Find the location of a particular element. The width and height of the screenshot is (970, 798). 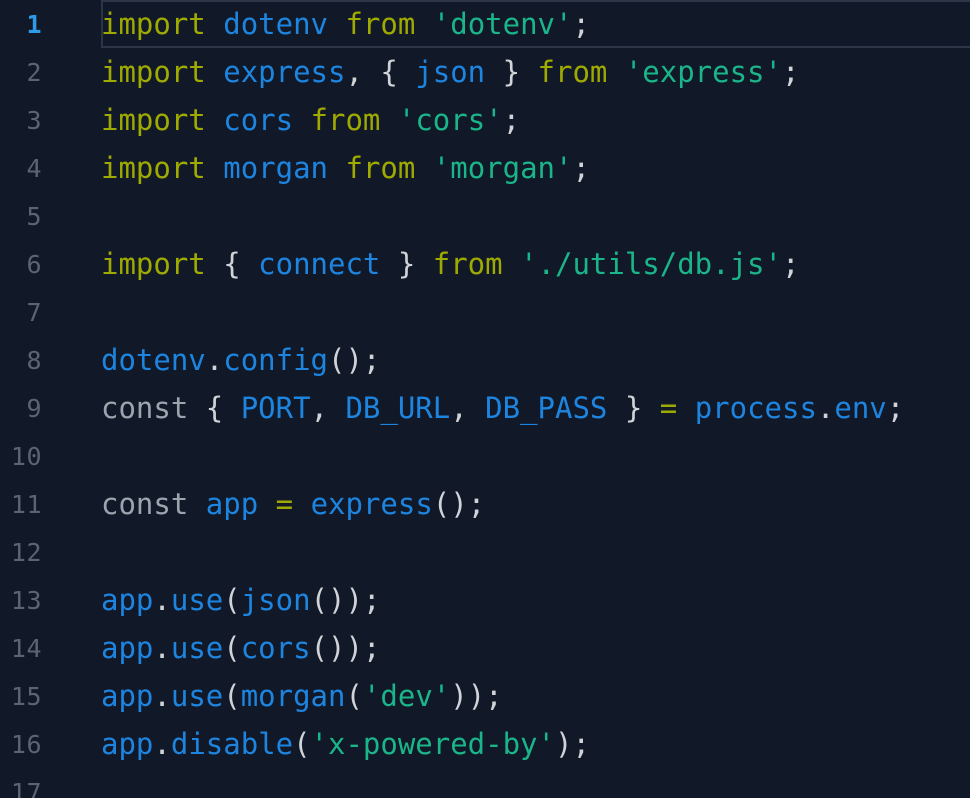

code-token: ); is located at coordinates (572, 744).